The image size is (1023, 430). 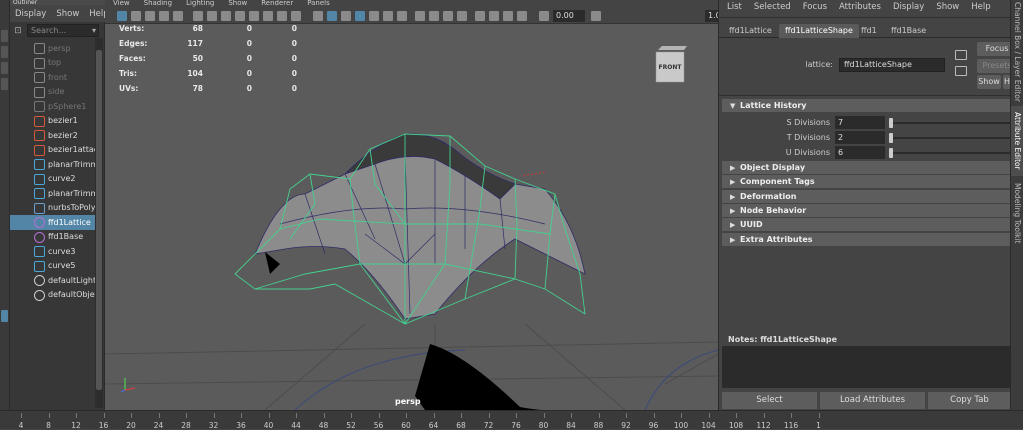 I want to click on camera-attributes-icon, so click(x=136, y=16).